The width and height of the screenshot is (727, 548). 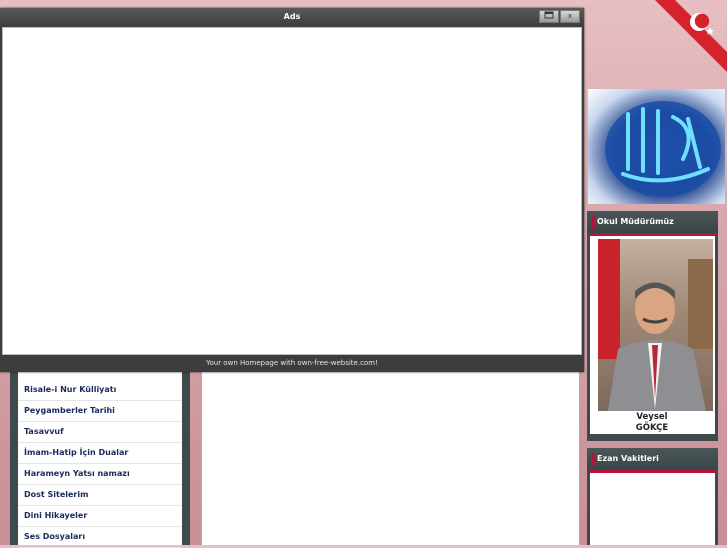 What do you see at coordinates (100, 411) in the screenshot?
I see `nav-item-peygamberler: Peygamberler Tarihi` at bounding box center [100, 411].